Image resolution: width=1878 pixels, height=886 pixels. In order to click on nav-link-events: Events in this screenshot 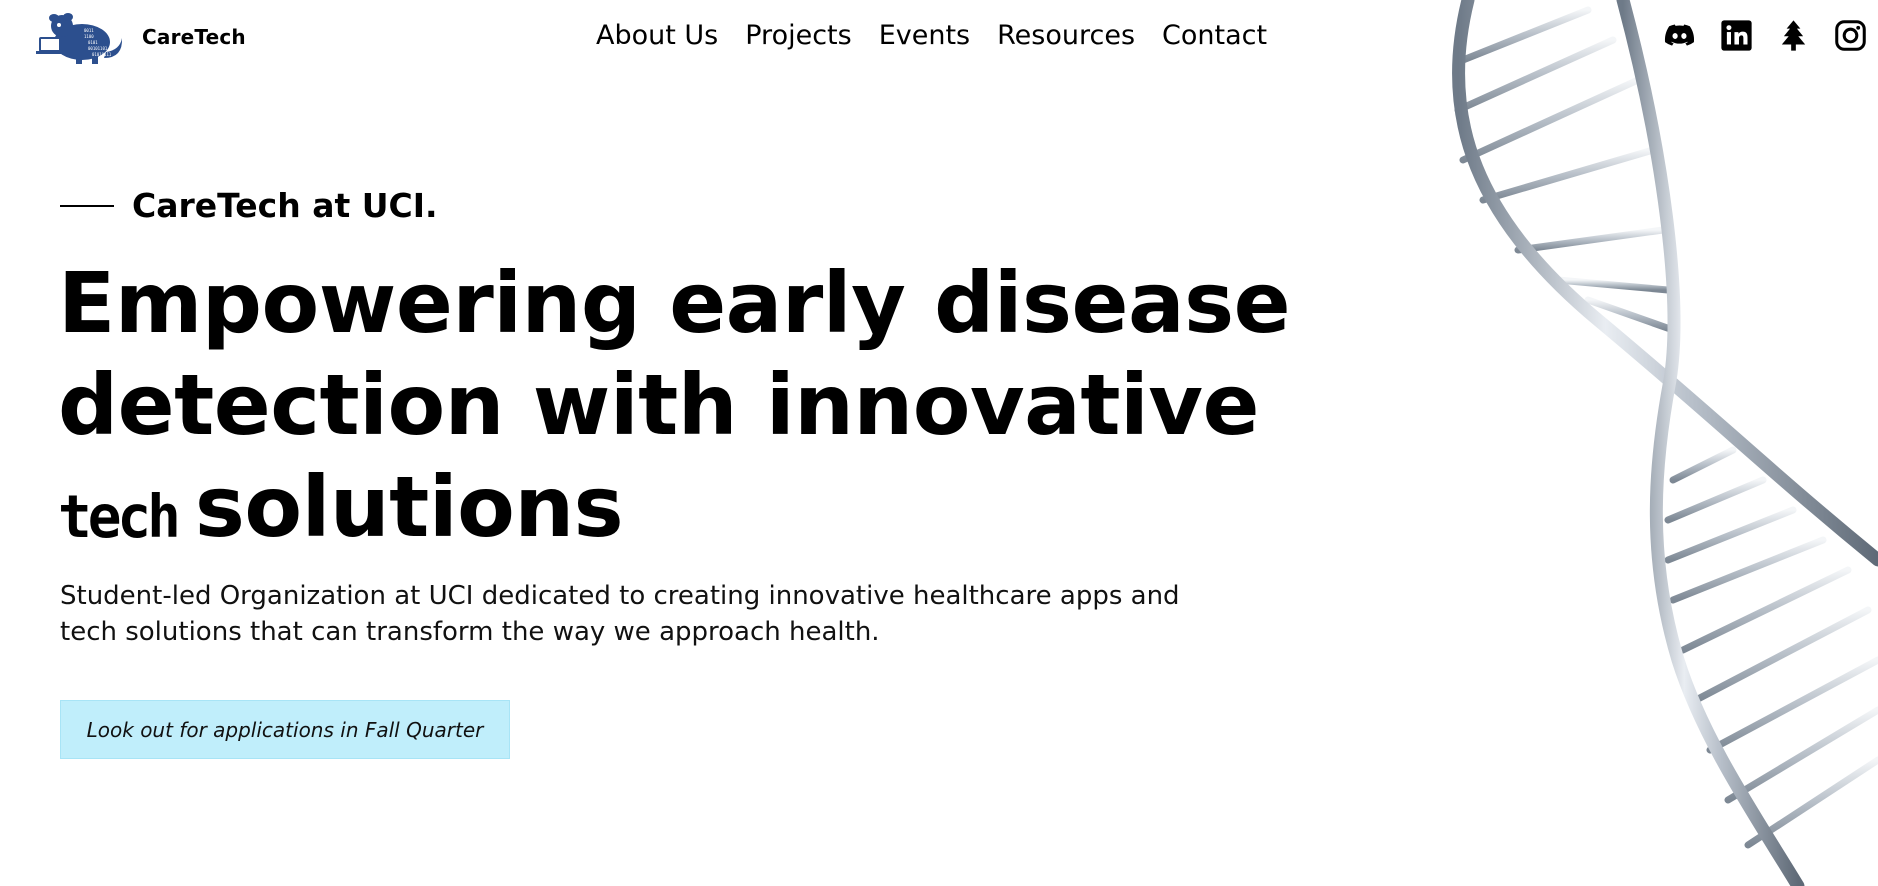, I will do `click(924, 36)`.